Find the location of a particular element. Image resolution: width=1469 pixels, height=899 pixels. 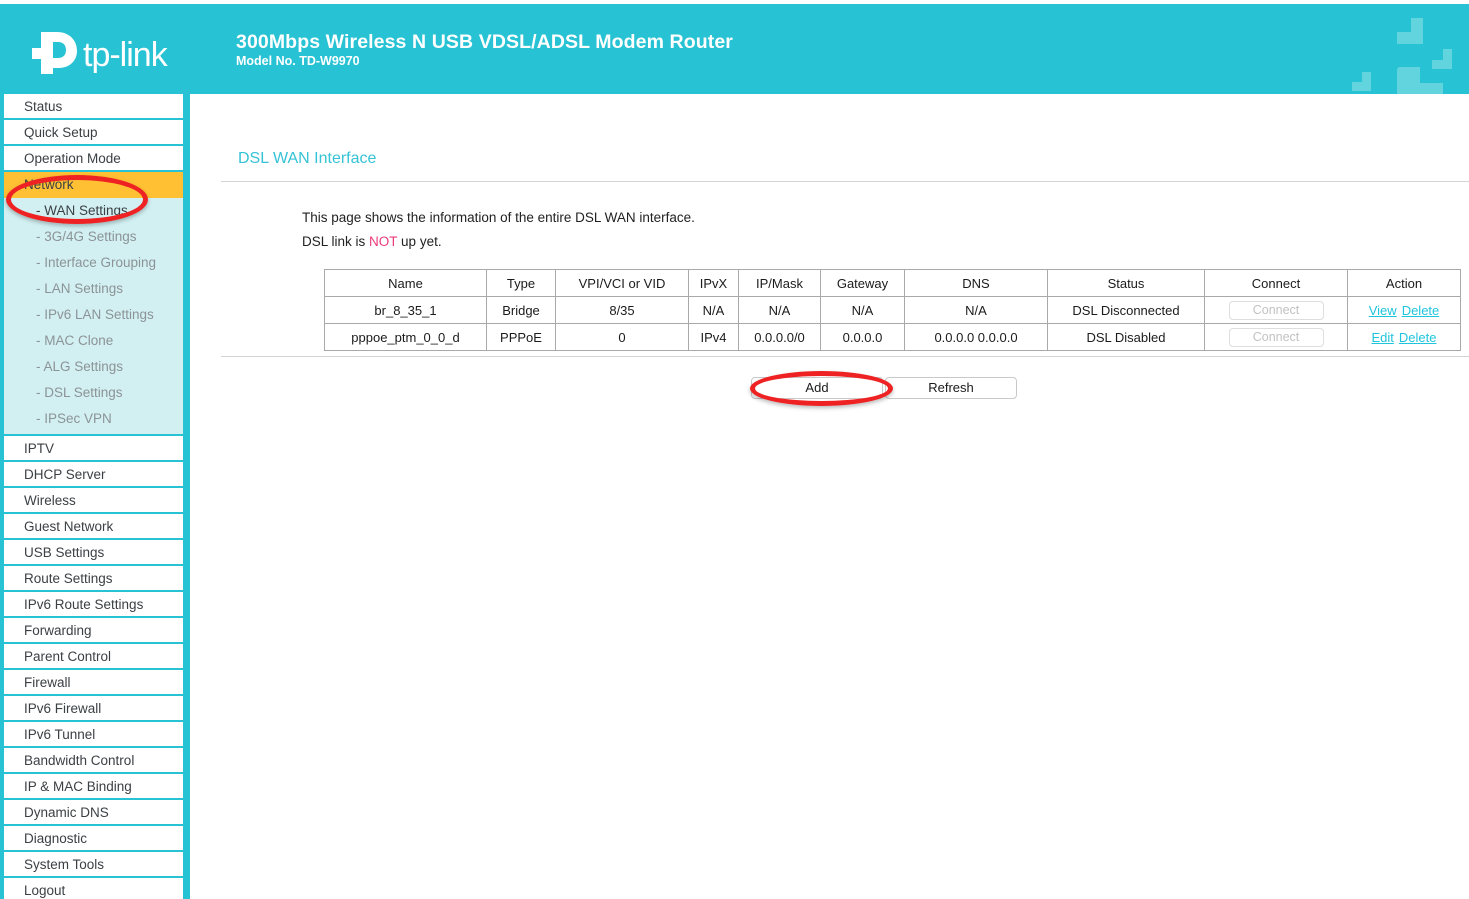

sidebar-item-usb-settings: USB Settings is located at coordinates (93, 553).